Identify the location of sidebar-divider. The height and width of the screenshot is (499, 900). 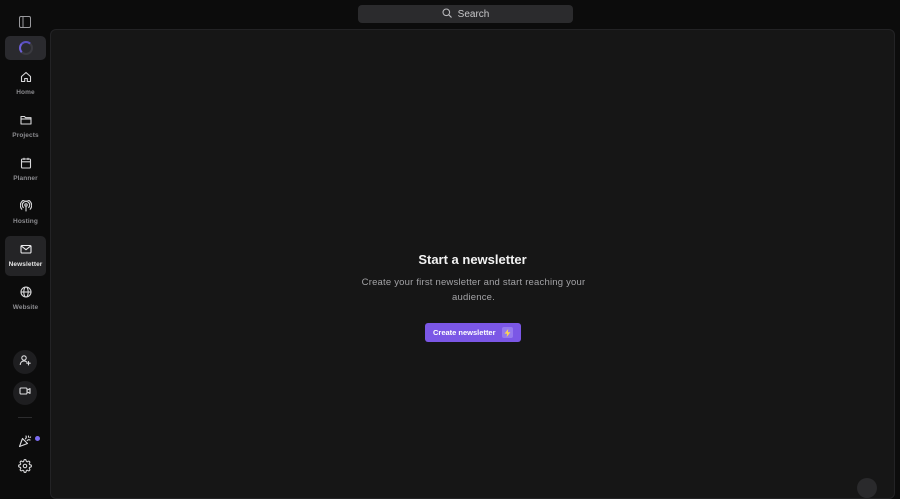
(25, 417).